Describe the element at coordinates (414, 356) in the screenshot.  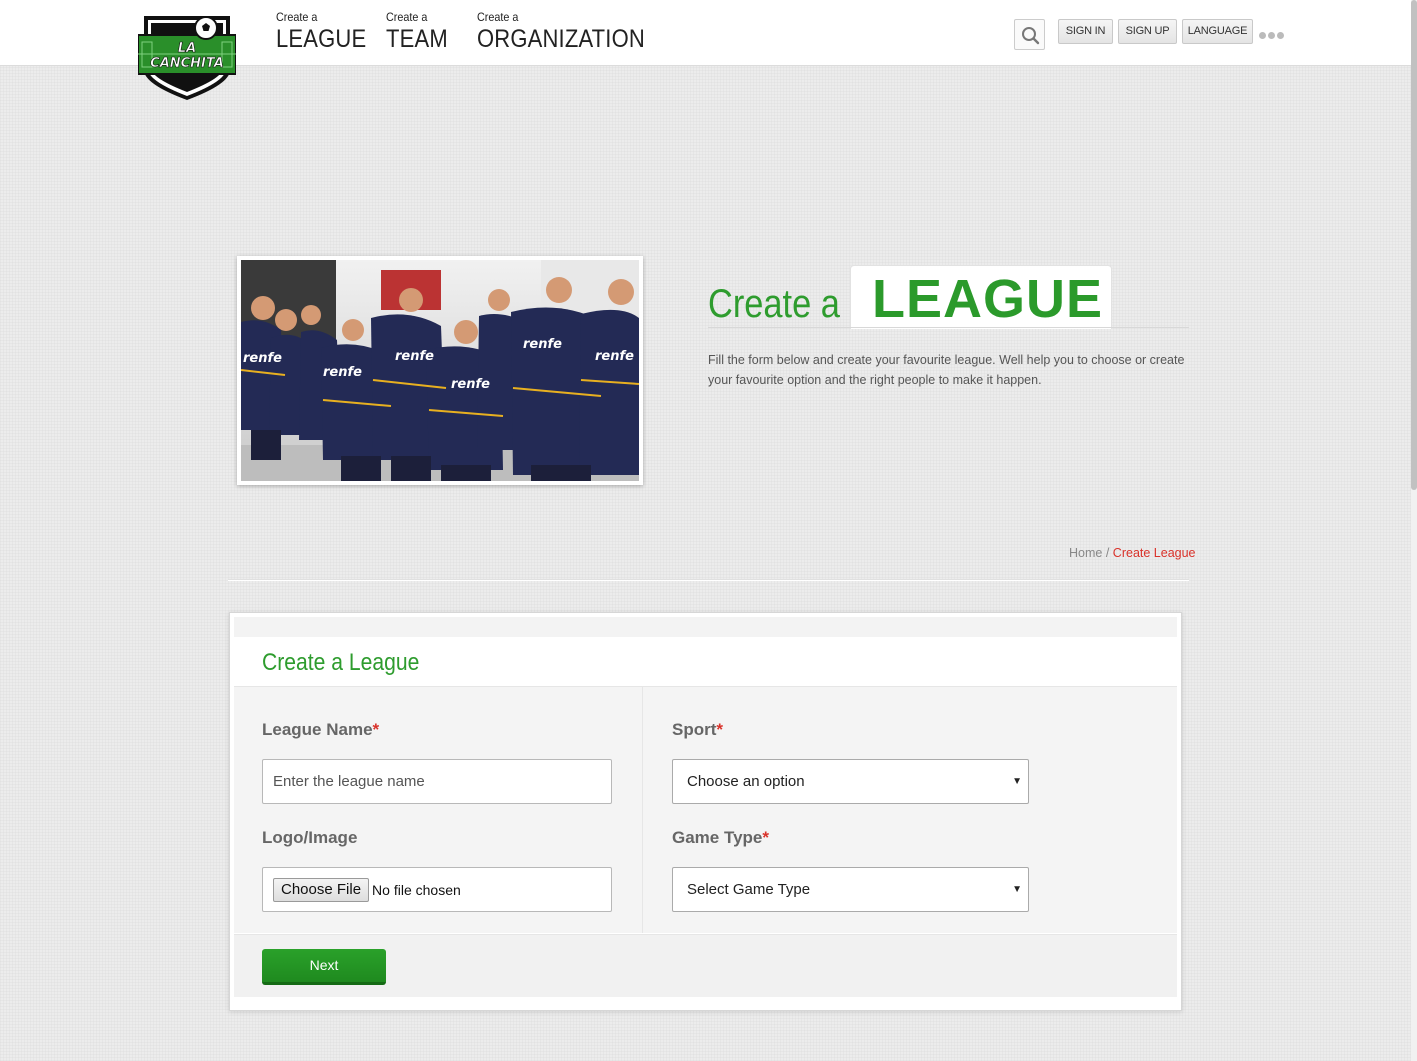
I see `photo-jersey-text-3: renfe` at that location.